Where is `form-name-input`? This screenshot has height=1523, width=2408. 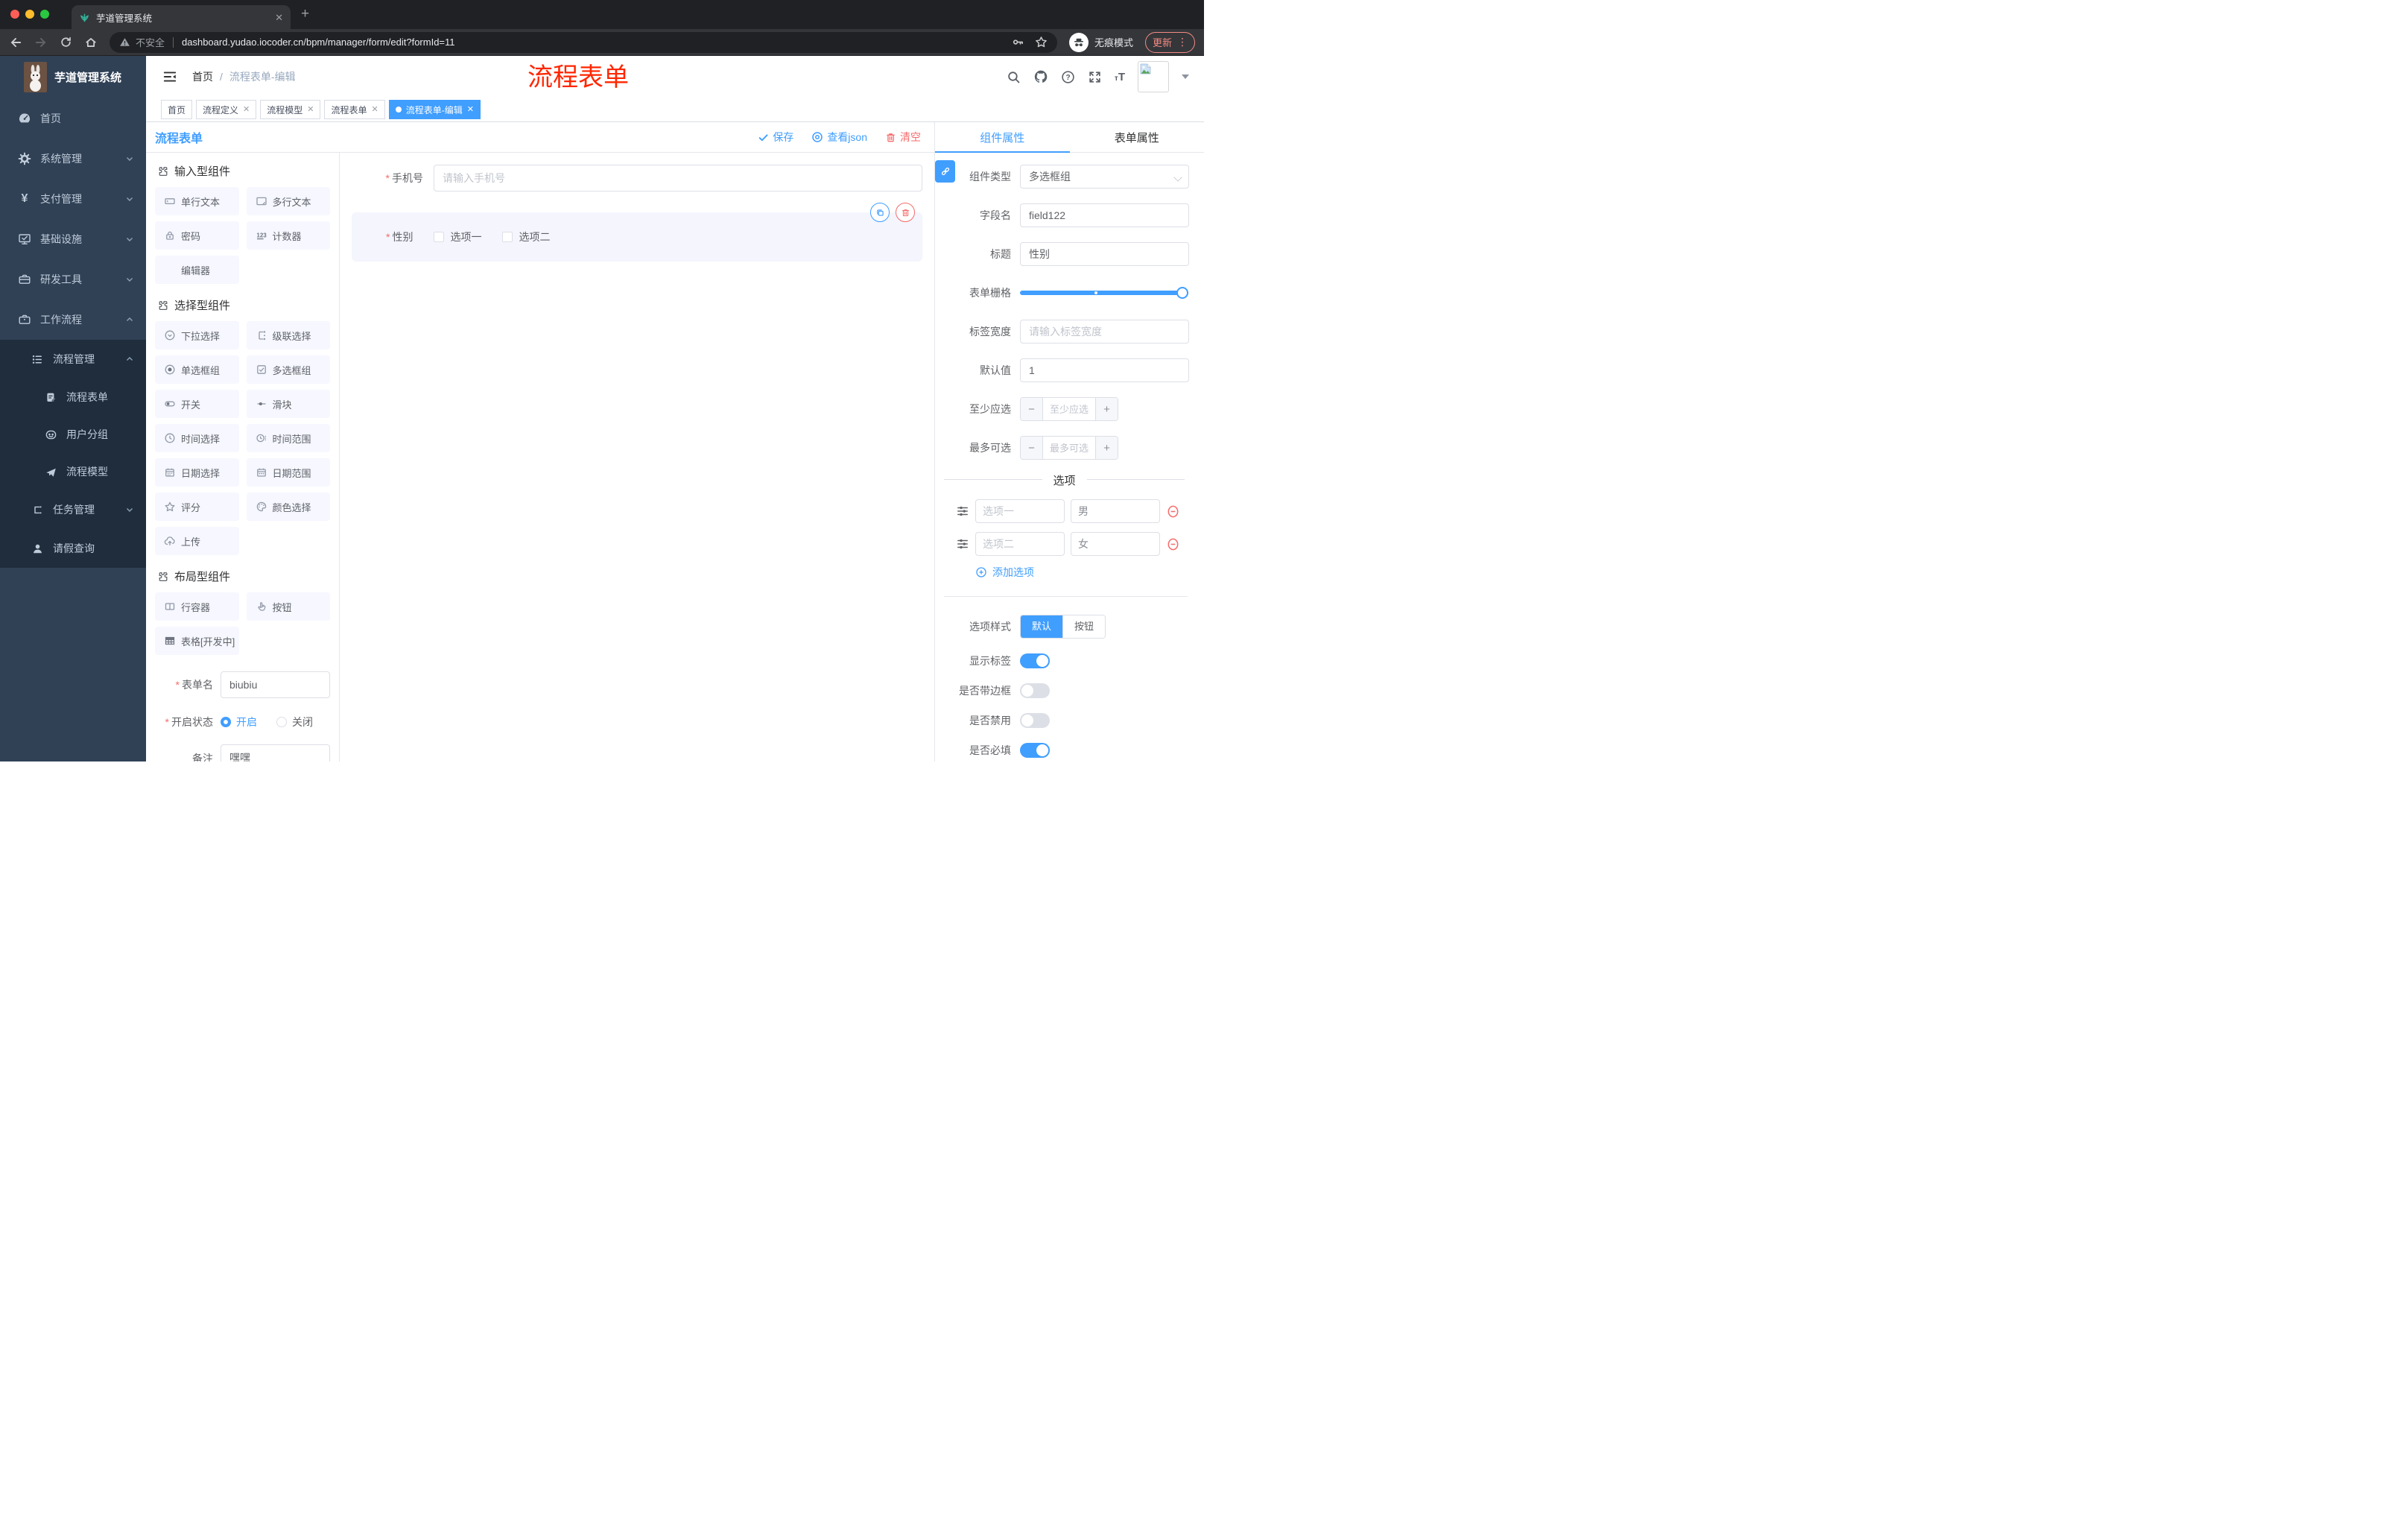
form-name-input is located at coordinates (275, 684).